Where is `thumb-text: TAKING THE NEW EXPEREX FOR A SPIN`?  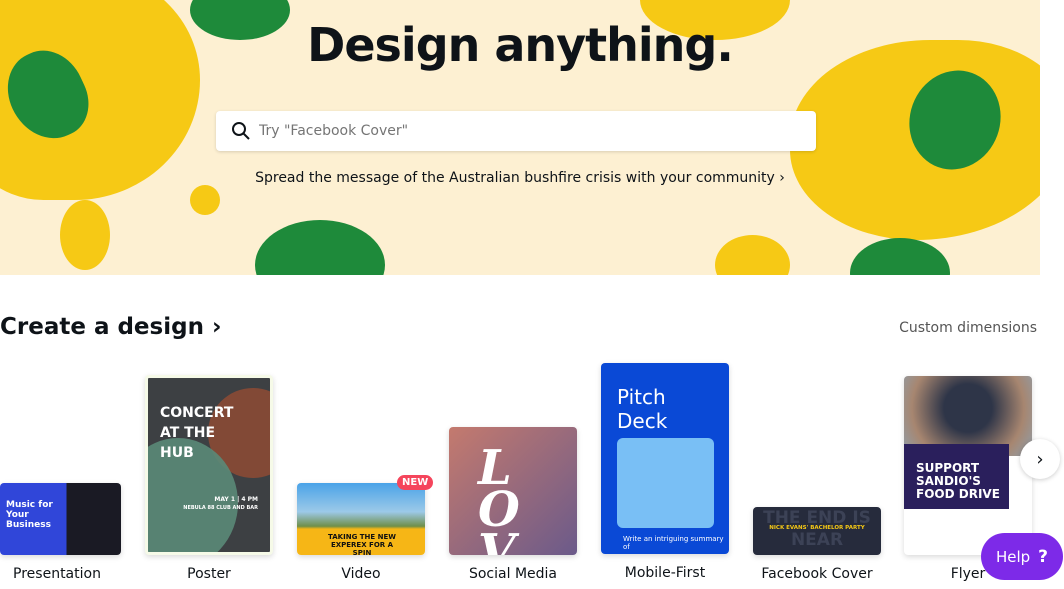
thumb-text: TAKING THE NEW EXPEREX FOR A SPIN is located at coordinates (362, 544).